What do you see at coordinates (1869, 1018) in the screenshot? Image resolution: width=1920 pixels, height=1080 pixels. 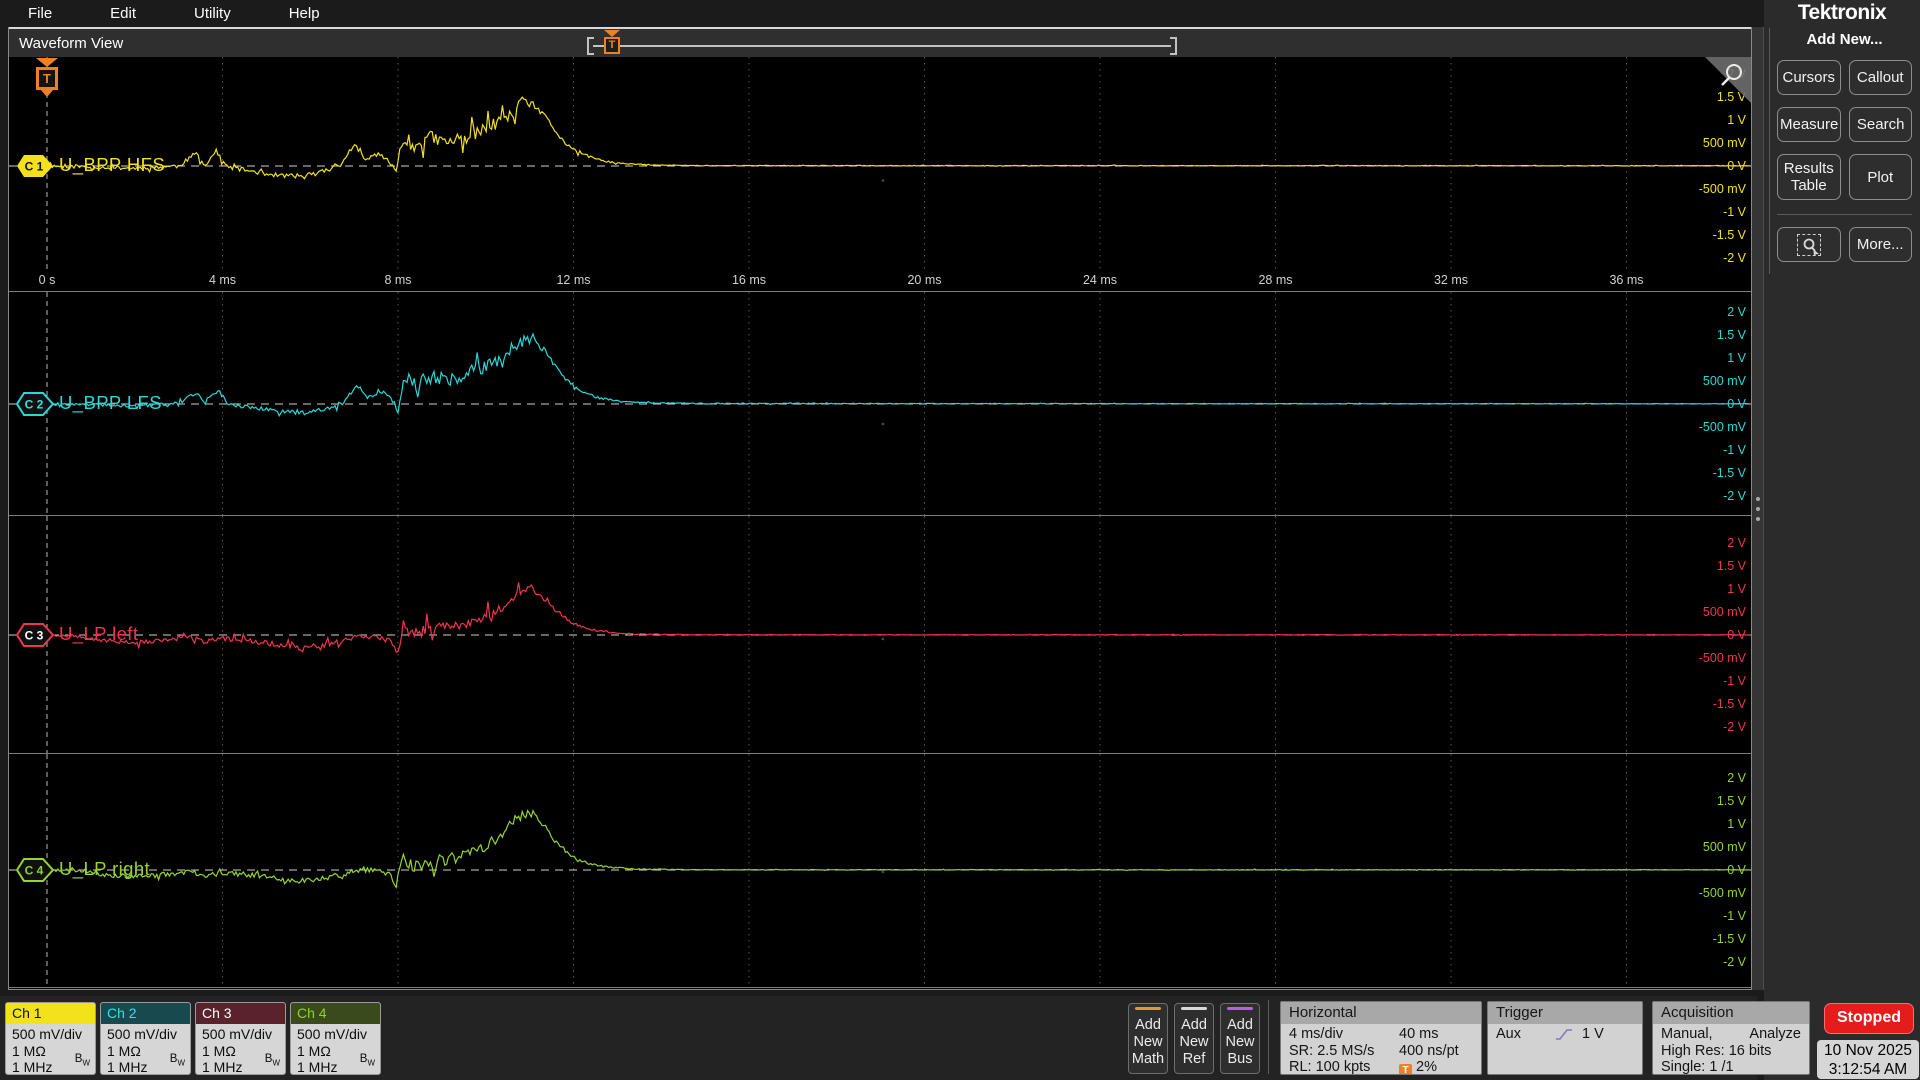 I see `run-stop-button: Stopped` at bounding box center [1869, 1018].